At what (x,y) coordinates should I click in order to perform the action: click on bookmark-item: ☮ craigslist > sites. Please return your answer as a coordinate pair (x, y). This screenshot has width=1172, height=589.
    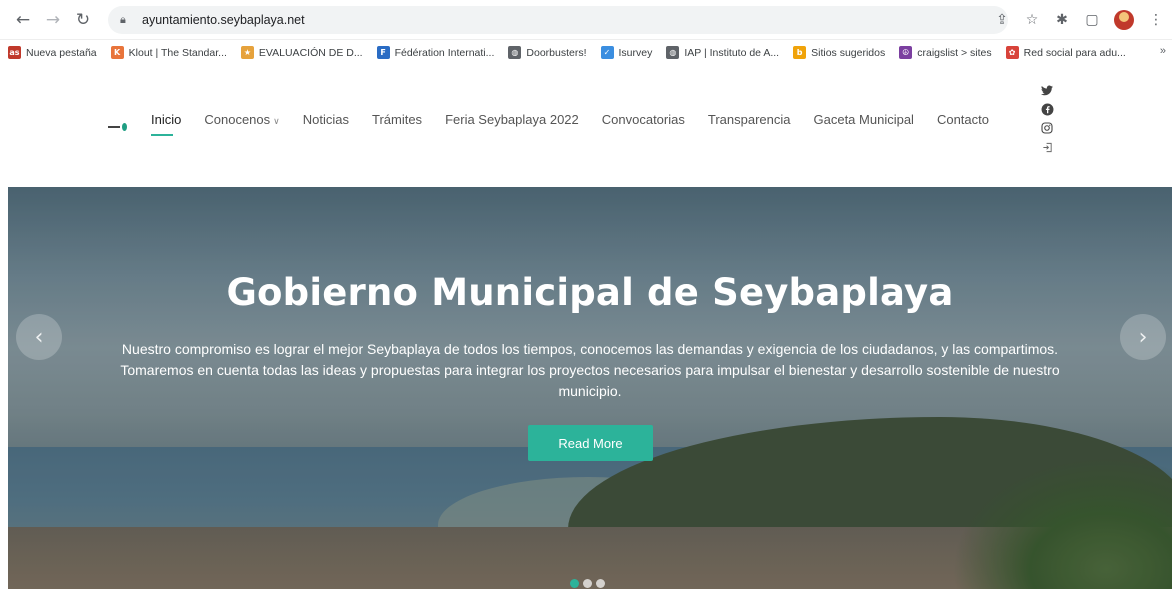
    Looking at the image, I should click on (945, 52).